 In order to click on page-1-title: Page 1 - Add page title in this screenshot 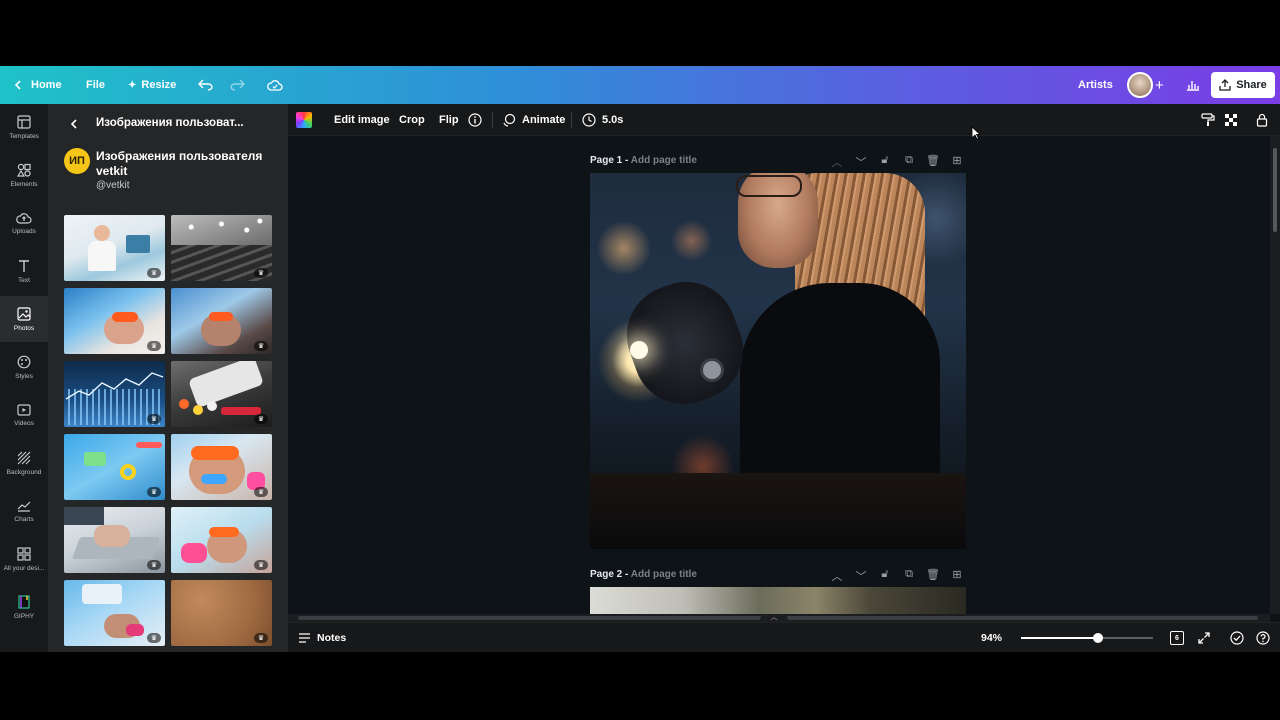, I will do `click(643, 160)`.